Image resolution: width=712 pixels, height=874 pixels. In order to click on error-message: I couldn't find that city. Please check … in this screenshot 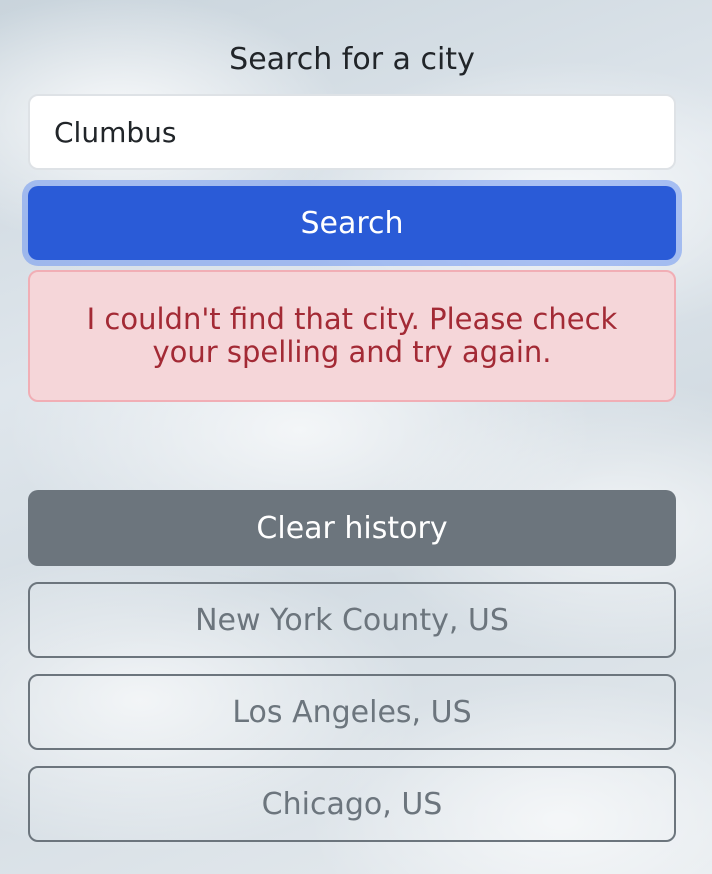, I will do `click(352, 335)`.